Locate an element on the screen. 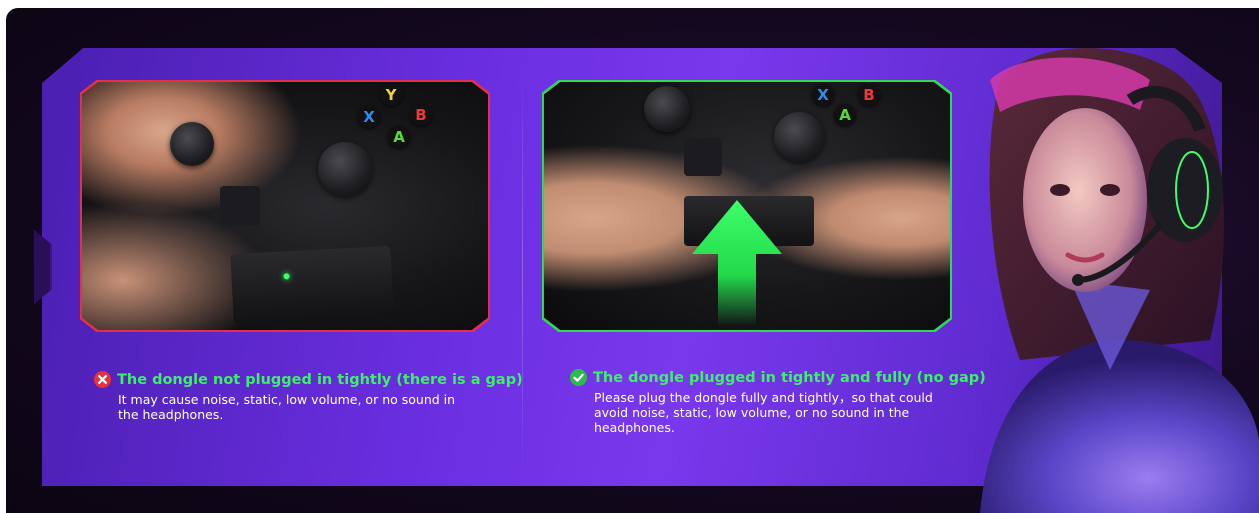  dongle-led is located at coordinates (286, 276).